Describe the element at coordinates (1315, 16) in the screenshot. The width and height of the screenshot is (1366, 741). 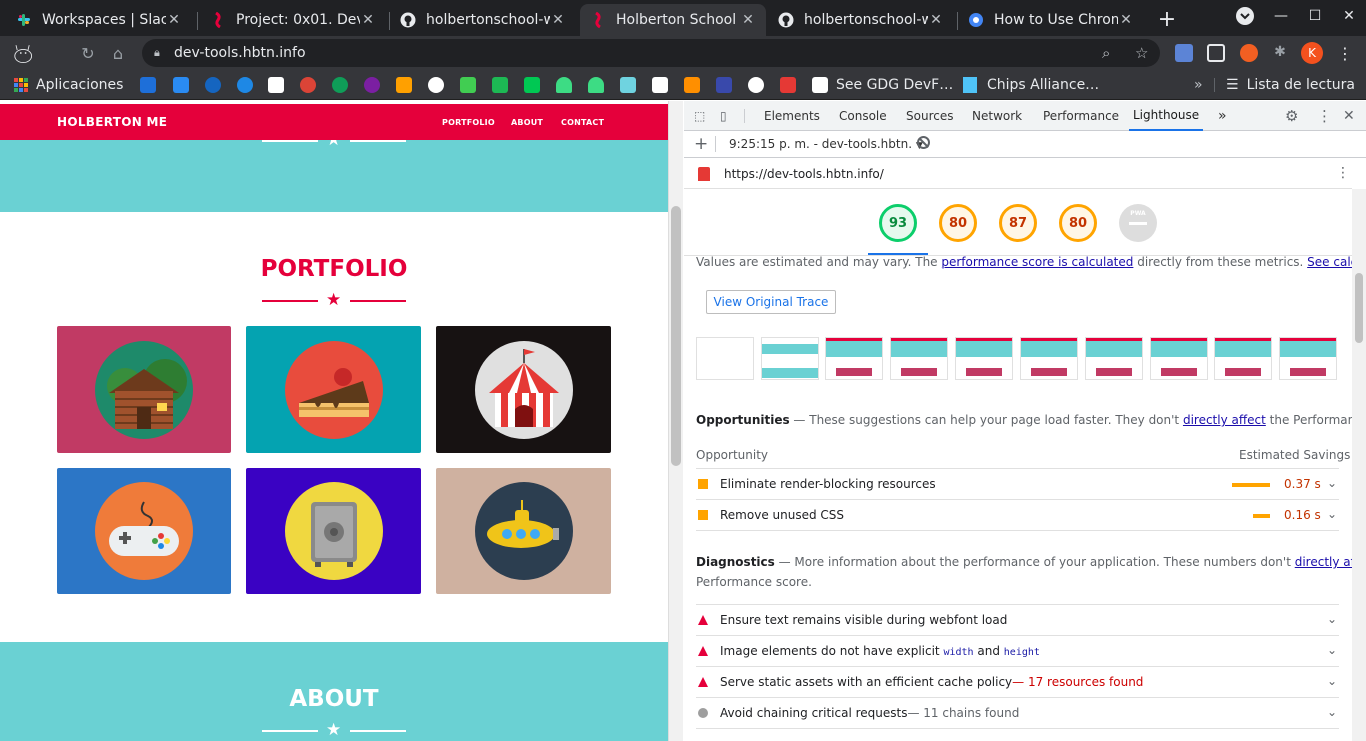
I see `maximize-window-icon: ☐` at that location.